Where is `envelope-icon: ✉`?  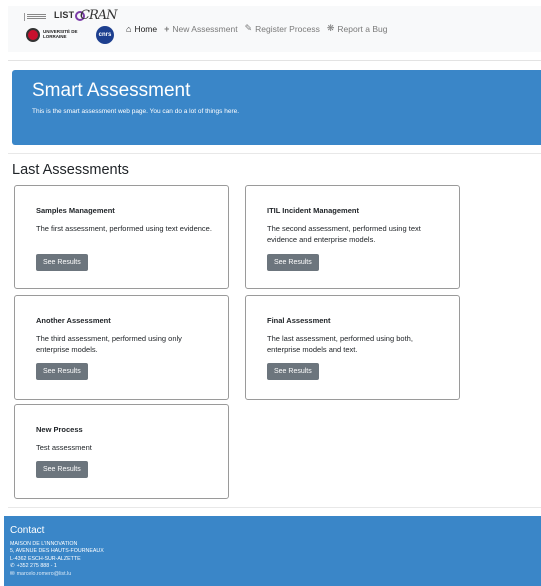 envelope-icon: ✉ is located at coordinates (12, 573).